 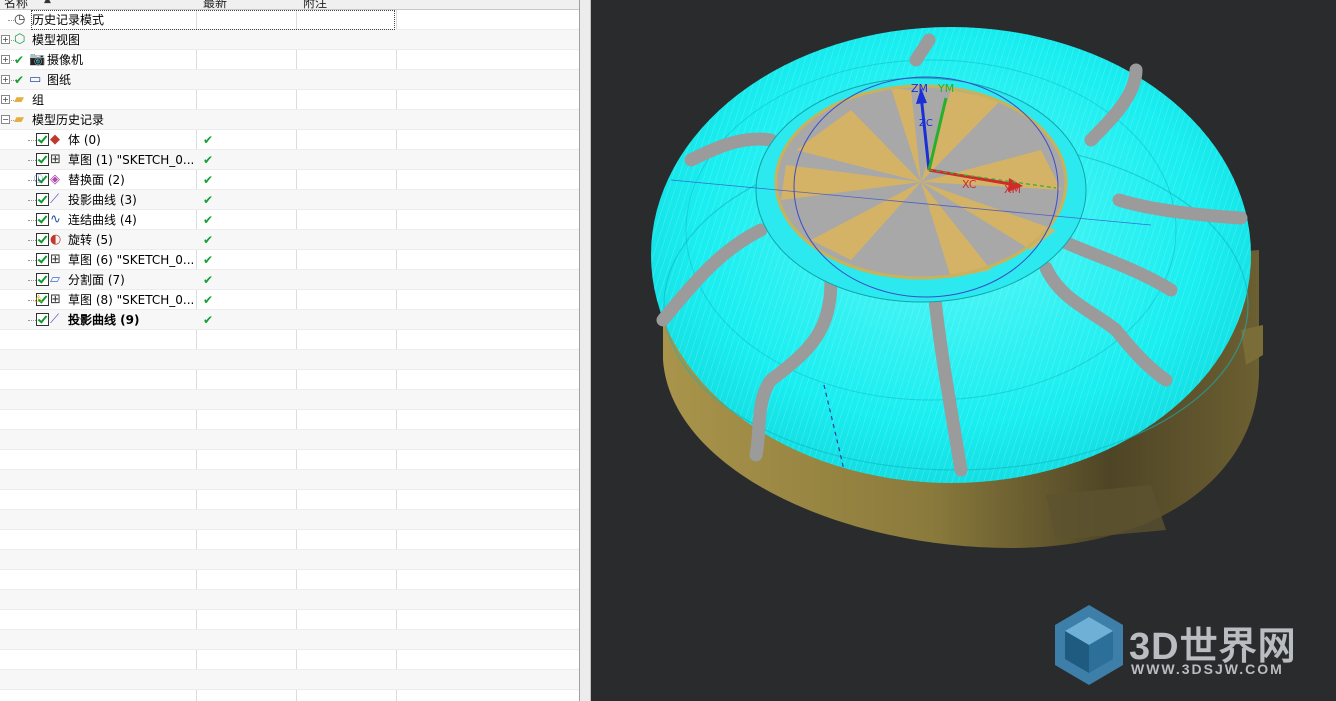 What do you see at coordinates (35, 79) in the screenshot?
I see `drawing-icon: ▭` at bounding box center [35, 79].